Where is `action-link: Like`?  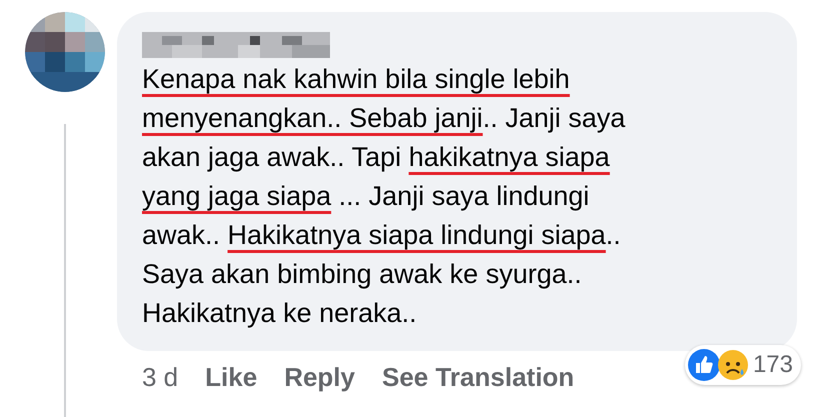
action-link: Like is located at coordinates (231, 377).